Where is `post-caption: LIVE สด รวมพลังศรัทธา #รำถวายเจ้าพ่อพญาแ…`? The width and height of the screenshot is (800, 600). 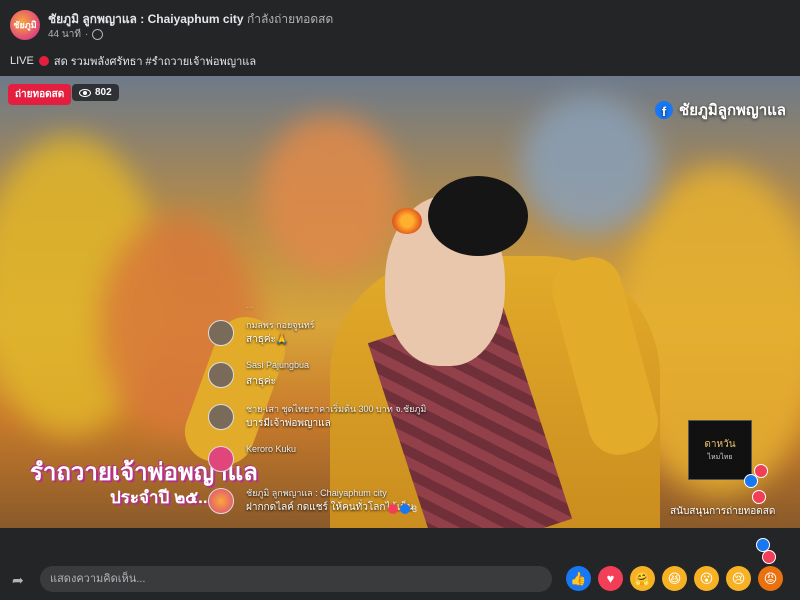
post-caption: LIVE สด รวมพลังศรัทธา #รำถวายเจ้าพ่อพญาแ… is located at coordinates (133, 61).